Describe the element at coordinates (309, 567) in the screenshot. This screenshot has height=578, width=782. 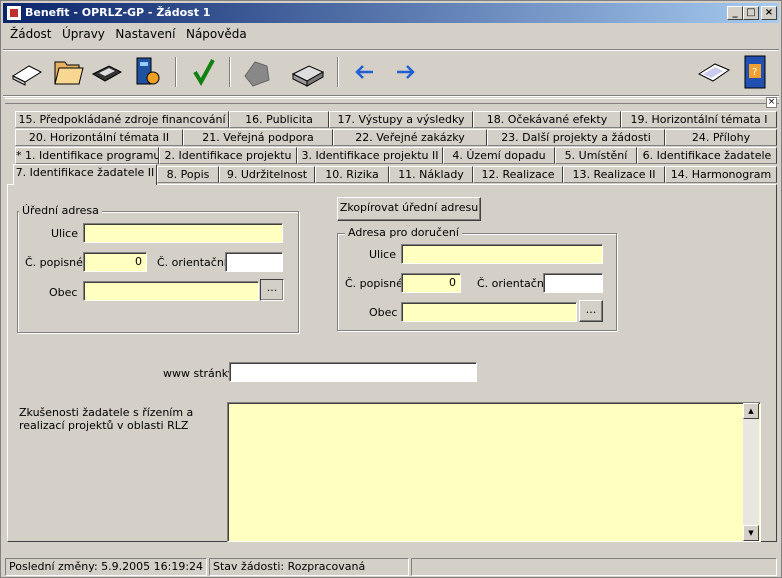
I see `status-state: Stav žádosti: Rozpracovaná` at that location.